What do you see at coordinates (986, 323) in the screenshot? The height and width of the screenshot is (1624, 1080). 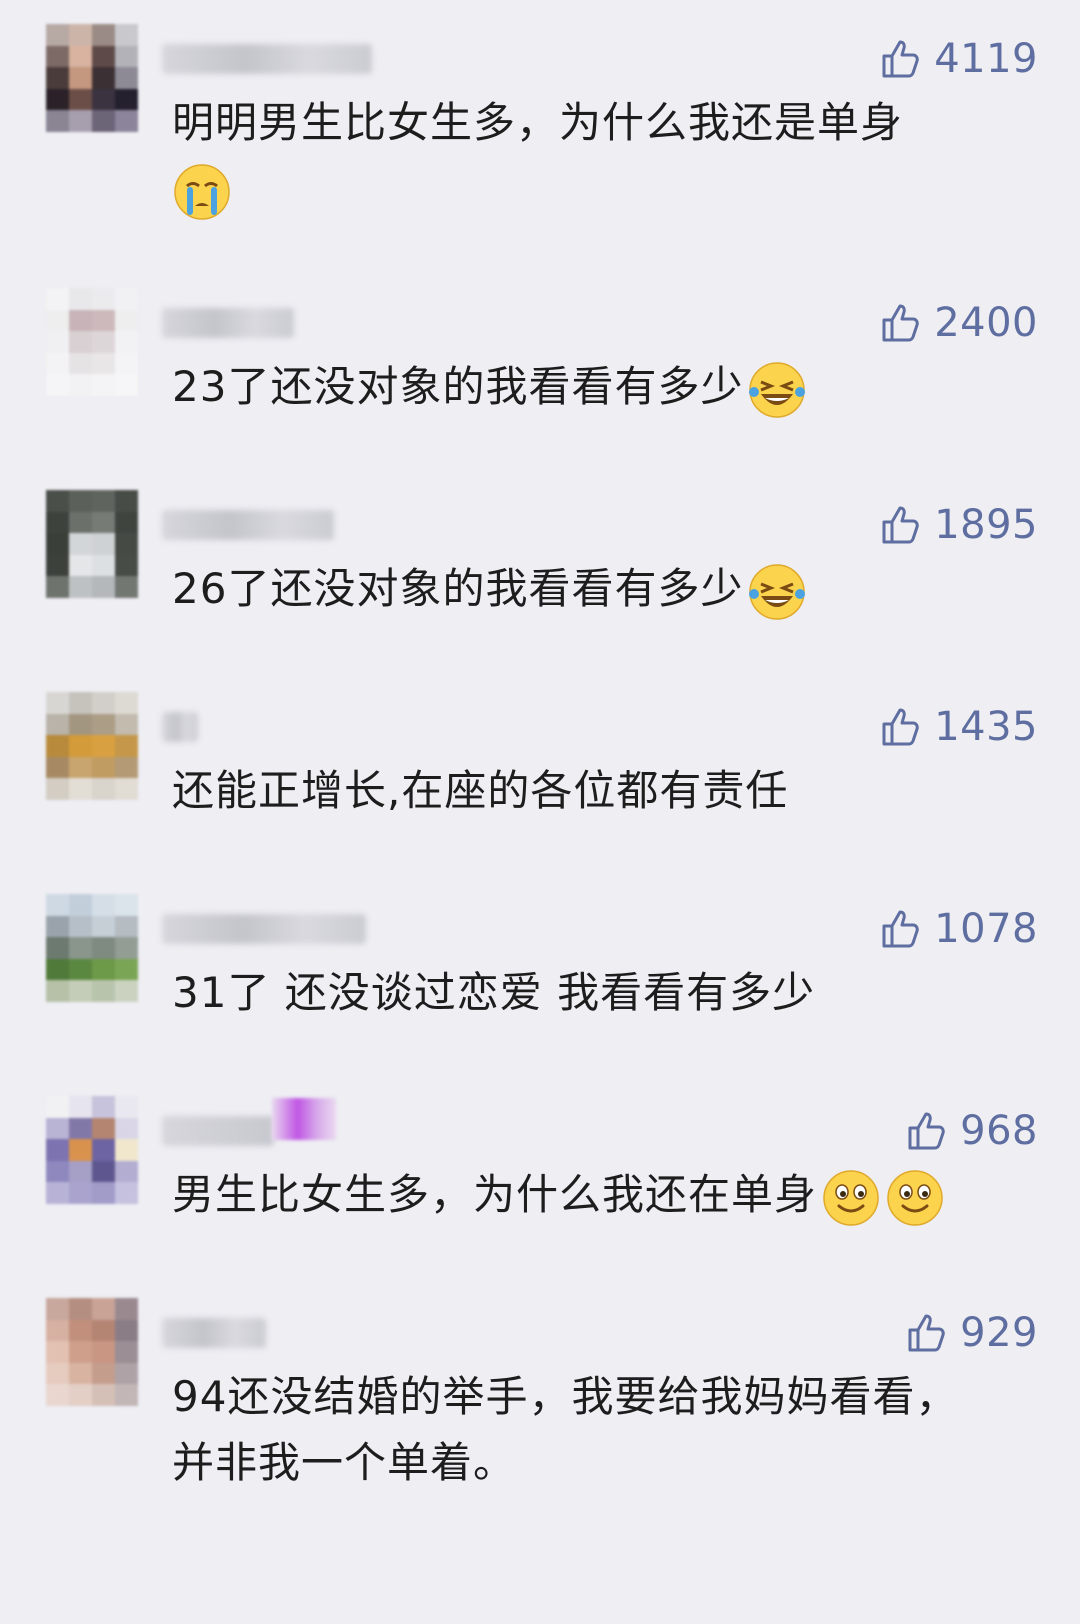 I see `like-count: 2400` at bounding box center [986, 323].